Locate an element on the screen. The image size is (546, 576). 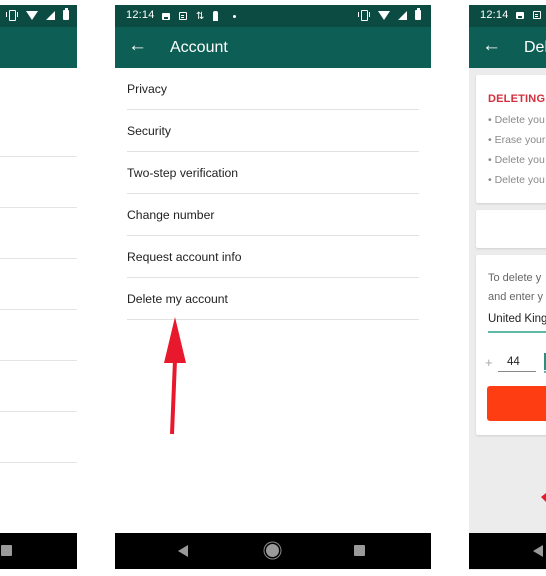
list-item-change-number: Change number is located at coordinates (273, 215).